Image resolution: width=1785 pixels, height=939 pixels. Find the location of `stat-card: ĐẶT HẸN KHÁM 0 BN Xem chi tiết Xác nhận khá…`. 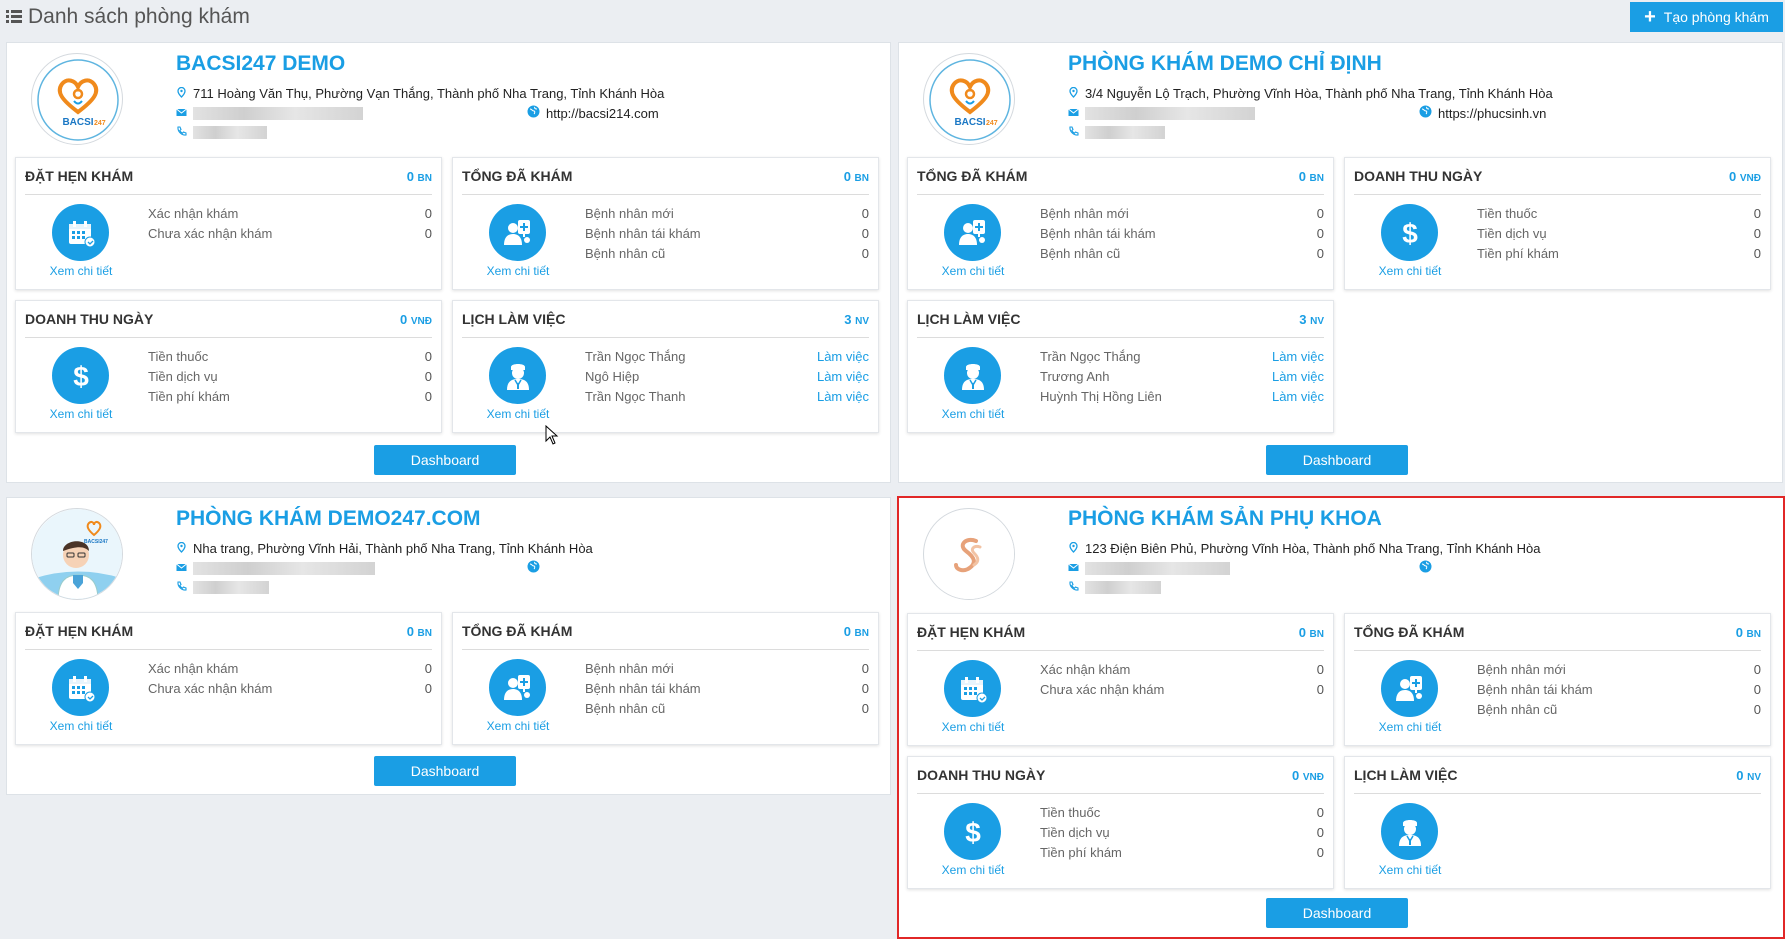

stat-card: ĐẶT HẸN KHÁM 0 BN Xem chi tiết Xác nhận khá… is located at coordinates (1120, 679).